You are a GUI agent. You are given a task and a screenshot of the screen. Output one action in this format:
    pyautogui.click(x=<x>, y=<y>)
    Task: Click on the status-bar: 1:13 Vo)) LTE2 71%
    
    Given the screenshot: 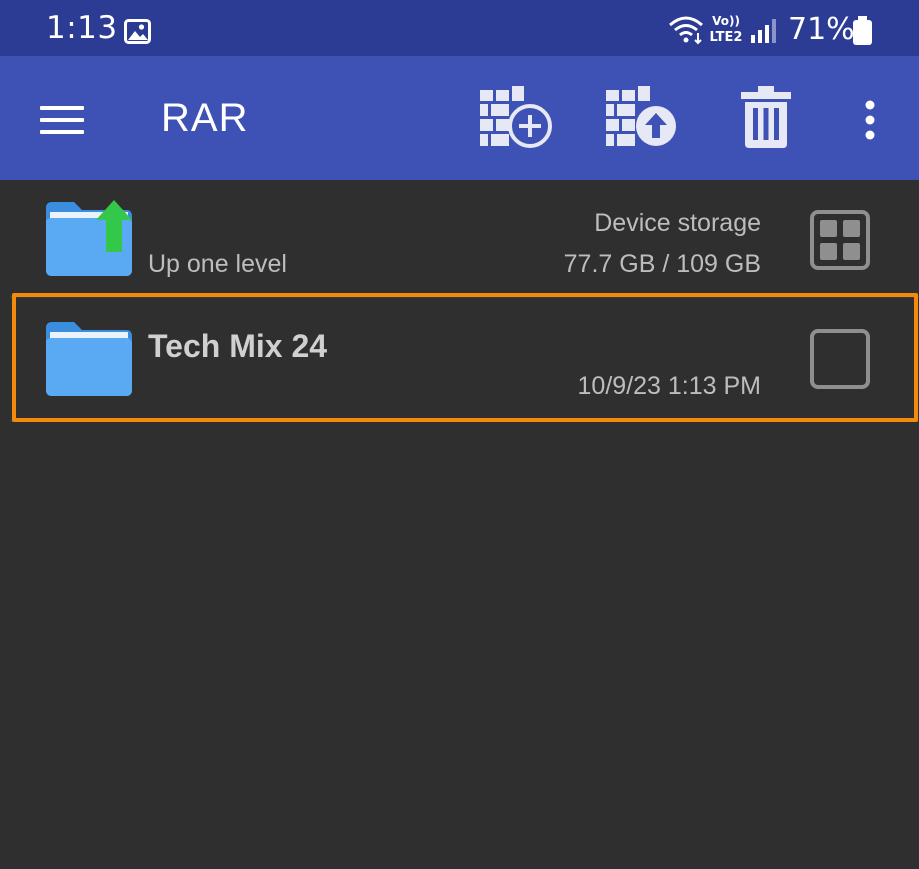 What is the action you would take?
    pyautogui.click(x=459, y=28)
    